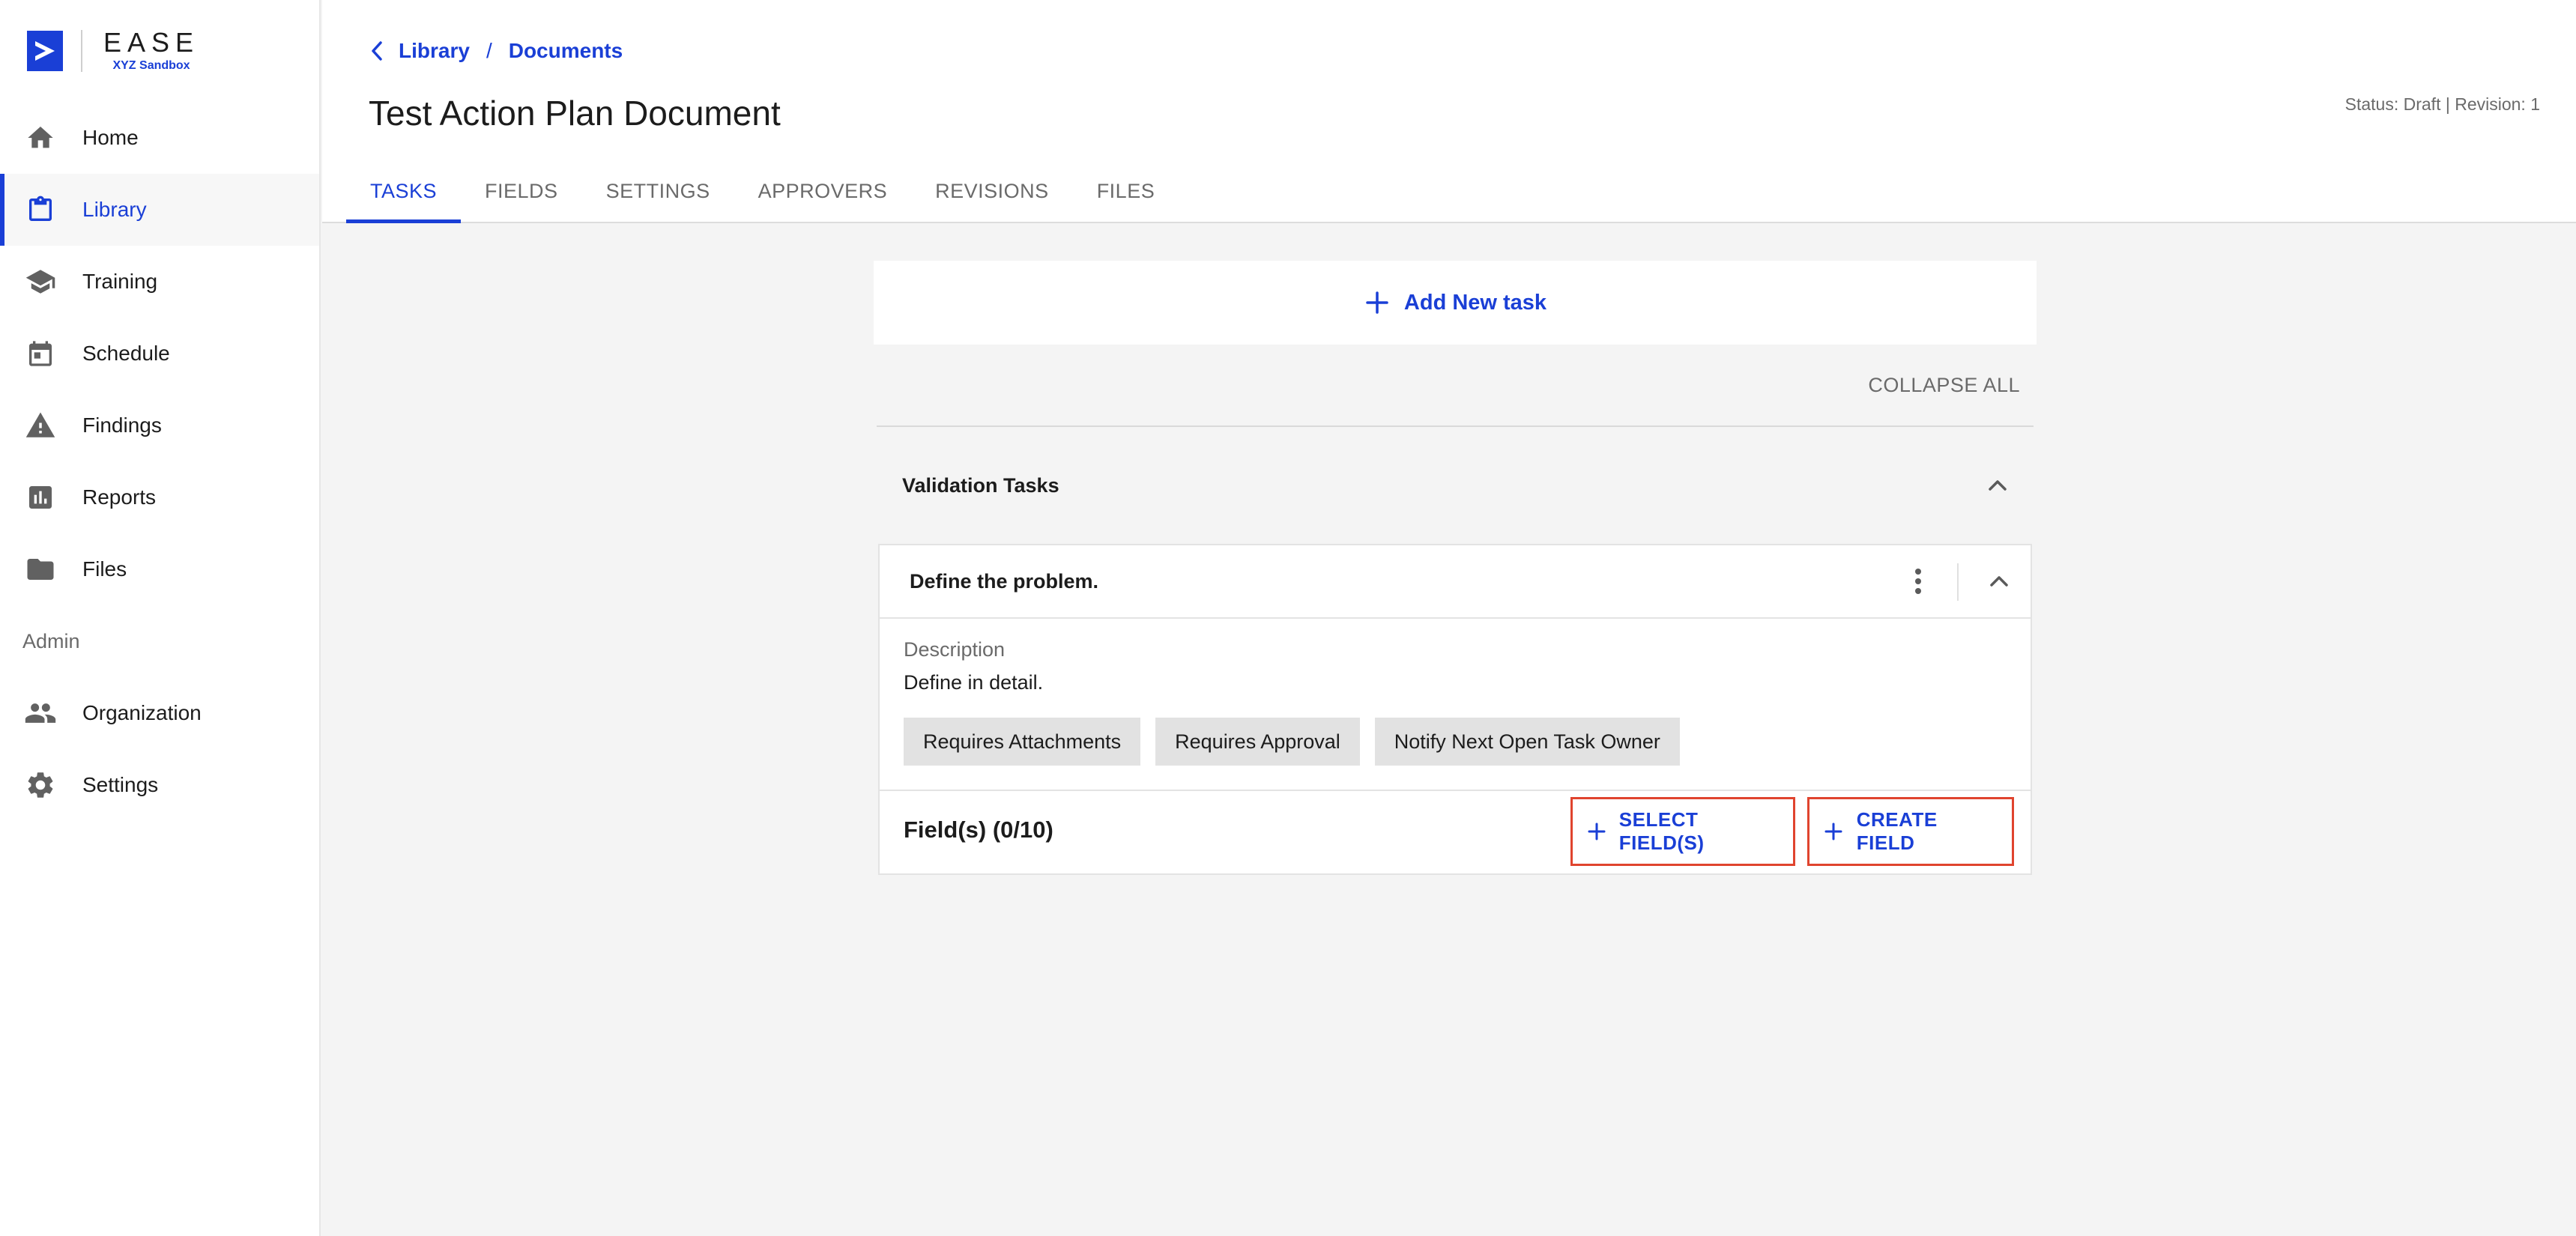 This screenshot has width=2576, height=1236. What do you see at coordinates (1918, 581) in the screenshot?
I see `more-vert-icon` at bounding box center [1918, 581].